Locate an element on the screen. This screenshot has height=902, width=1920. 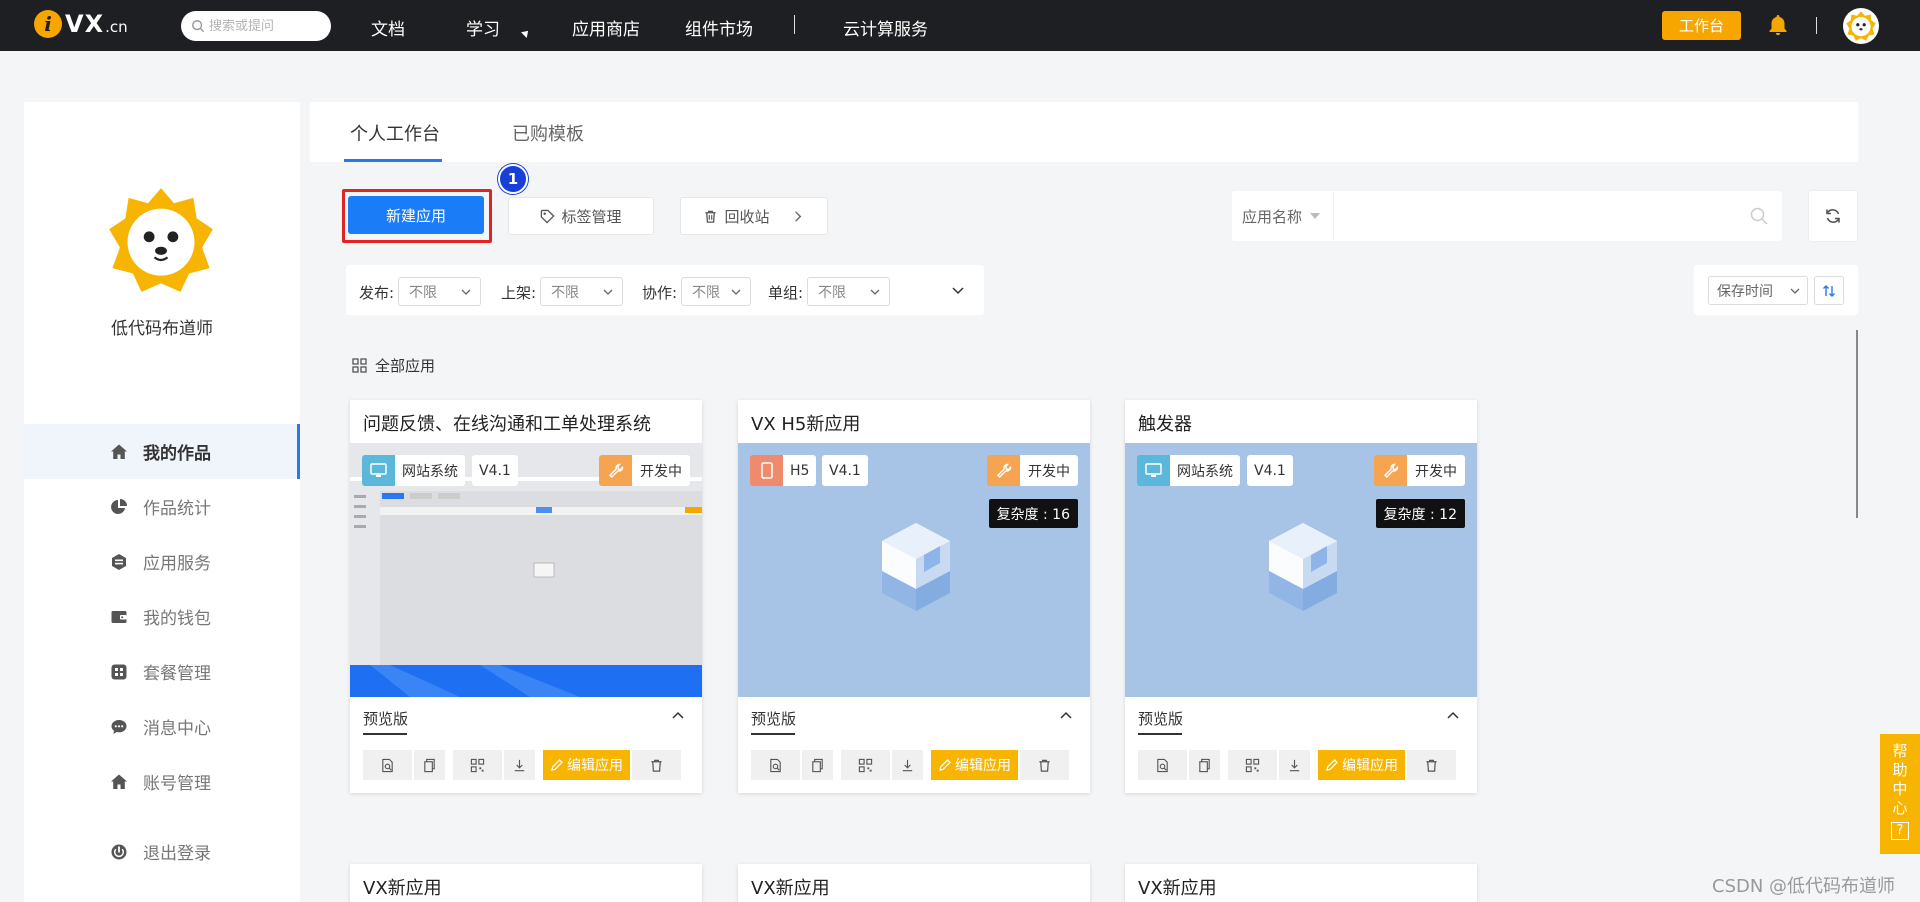
app-card: VX H5新应用 H5 V4.1 开发中 复杂度 : 16 预览版 编辑应用 is located at coordinates (914, 596).